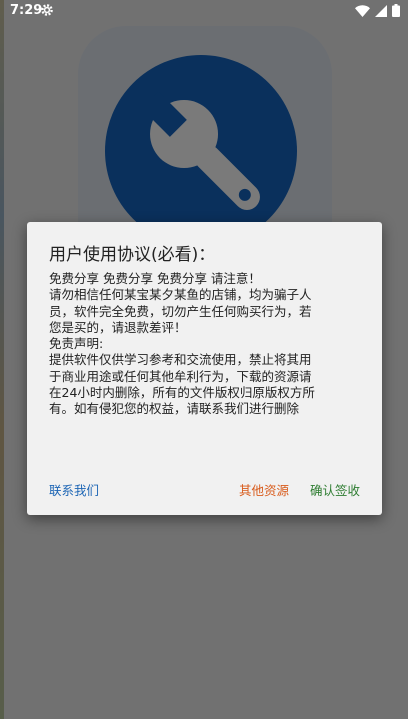 The image size is (408, 719). I want to click on message-line: 员，软件完全免费，切勿产生任何购买行为，若, so click(180, 311).